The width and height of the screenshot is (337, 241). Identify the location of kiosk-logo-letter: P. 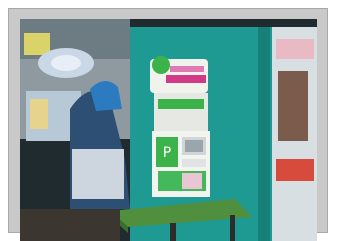
(167, 153).